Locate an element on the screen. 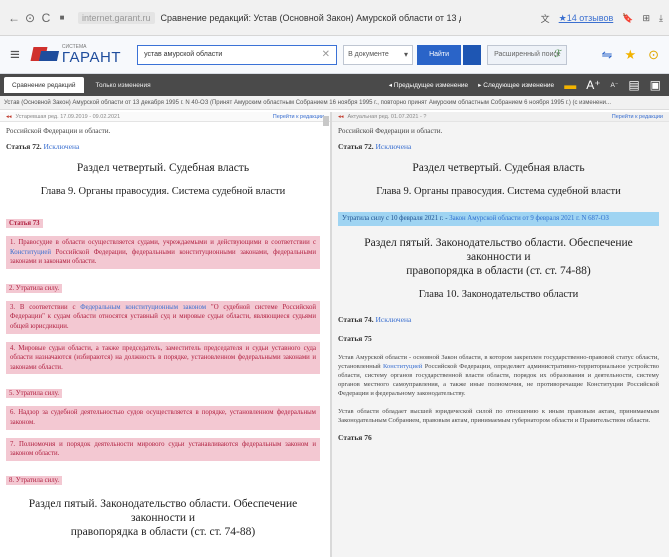 The image size is (669, 557). logo-name: ГАРАНТ is located at coordinates (91, 57).